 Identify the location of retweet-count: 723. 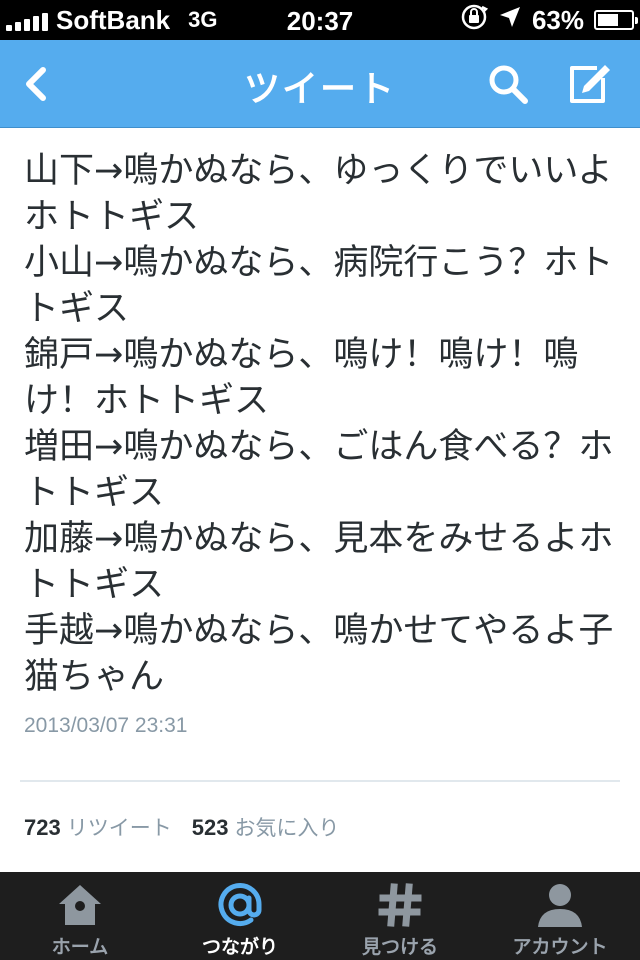
(42, 828).